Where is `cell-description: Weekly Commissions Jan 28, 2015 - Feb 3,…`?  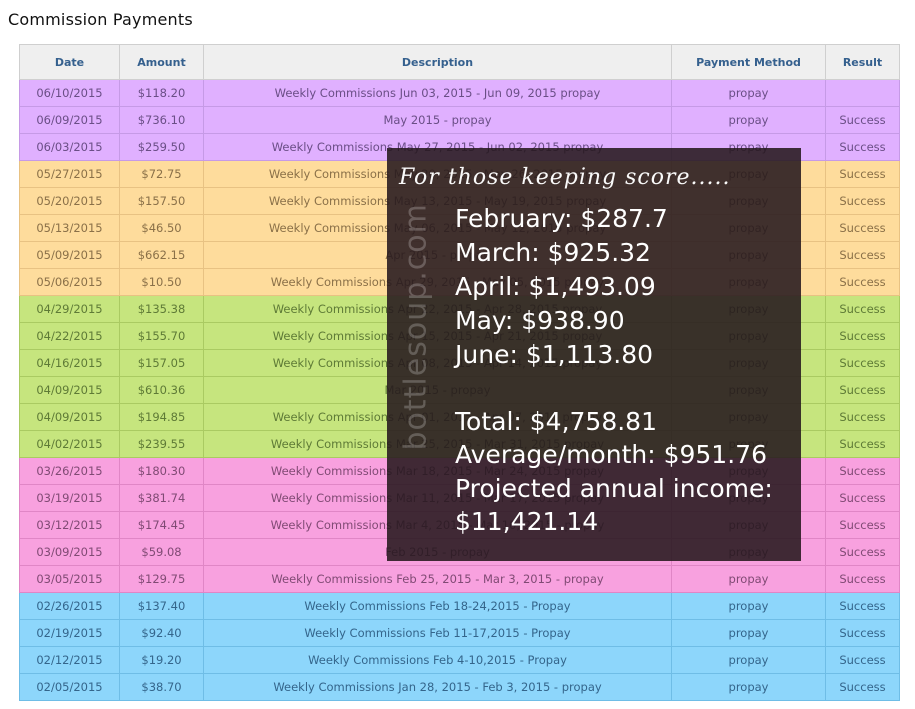
cell-description: Weekly Commissions Jan 28, 2015 - Feb 3,… is located at coordinates (437, 687).